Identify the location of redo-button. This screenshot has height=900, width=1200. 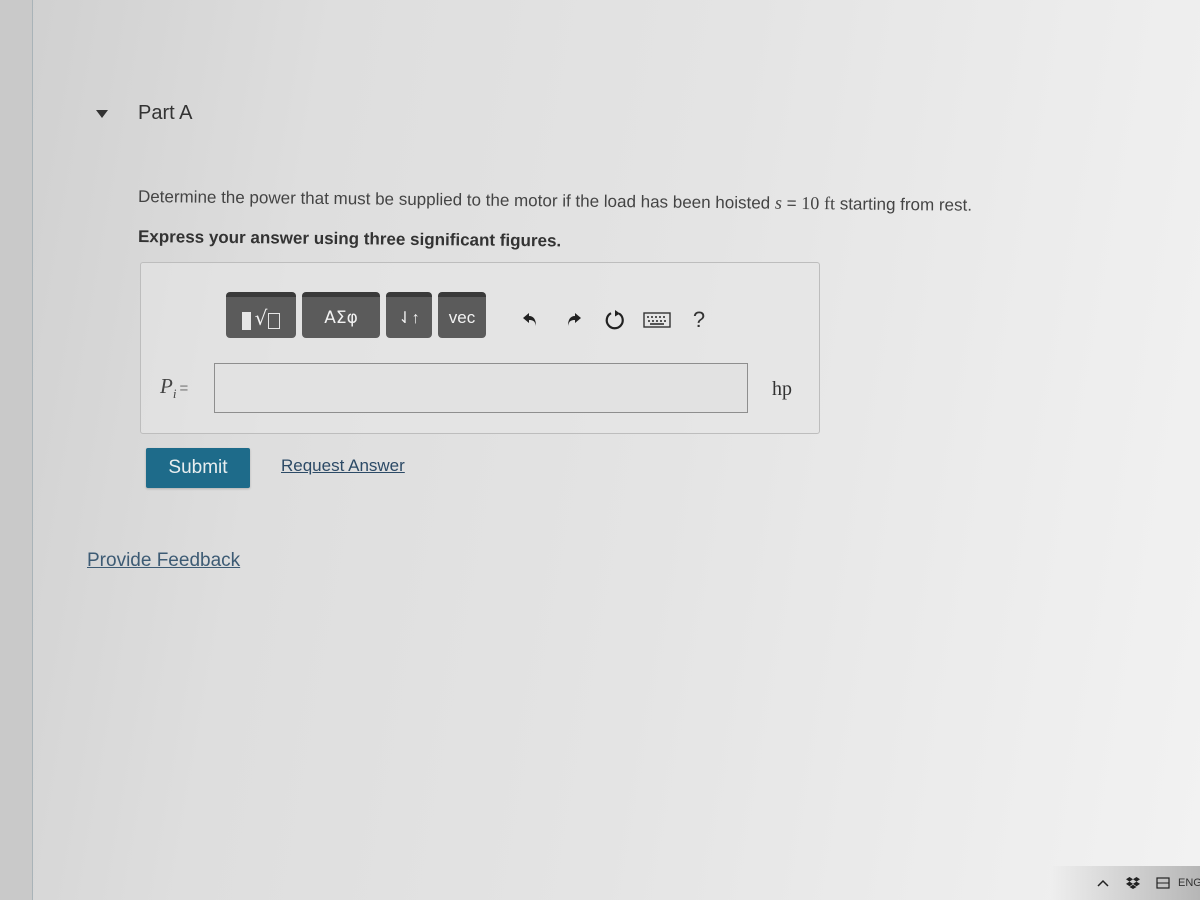
(573, 320).